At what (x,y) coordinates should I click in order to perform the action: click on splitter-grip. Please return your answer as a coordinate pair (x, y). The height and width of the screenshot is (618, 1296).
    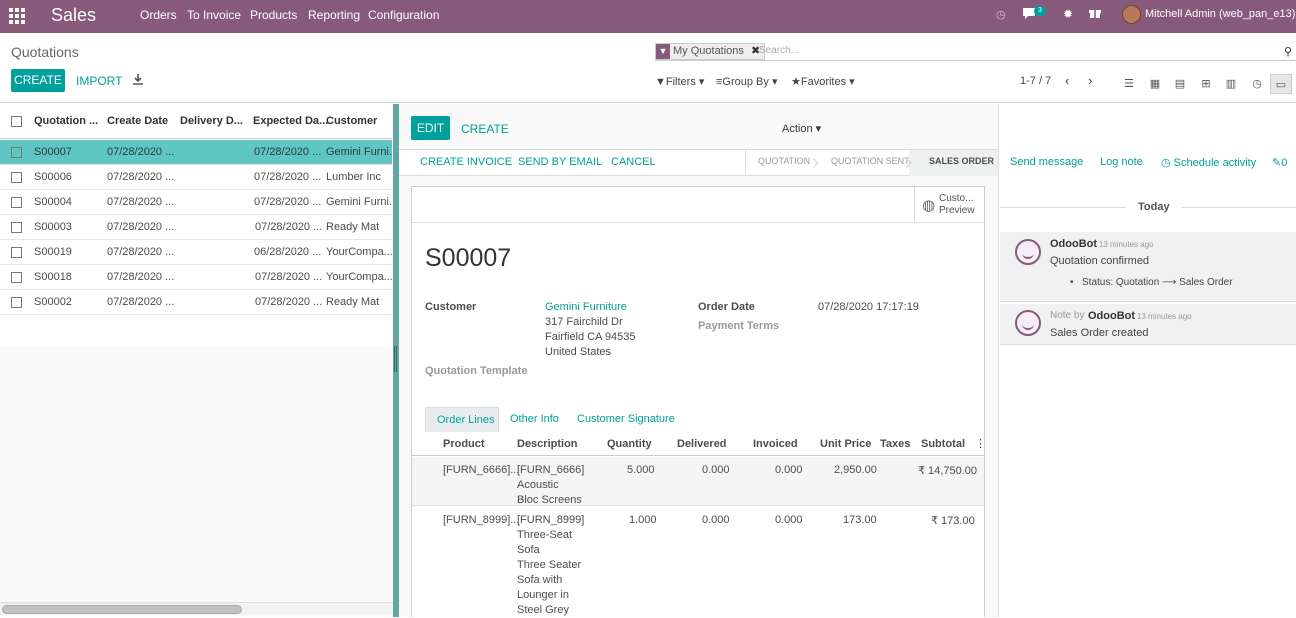
    Looking at the image, I should click on (395, 359).